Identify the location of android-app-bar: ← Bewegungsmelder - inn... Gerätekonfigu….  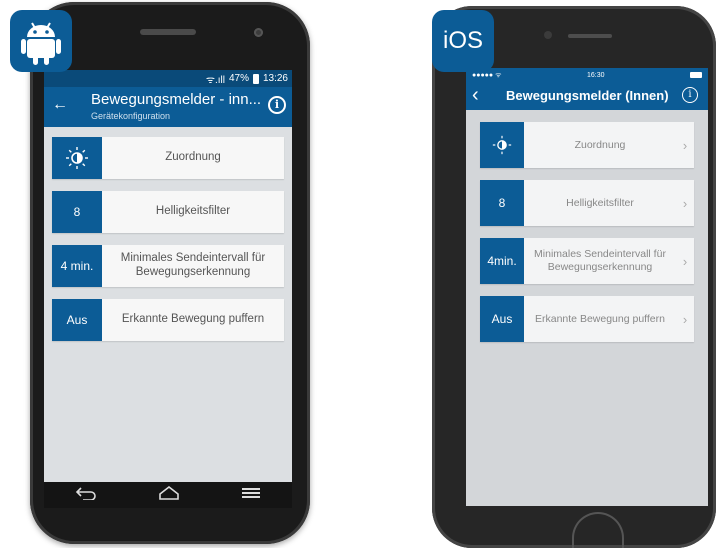
(168, 107).